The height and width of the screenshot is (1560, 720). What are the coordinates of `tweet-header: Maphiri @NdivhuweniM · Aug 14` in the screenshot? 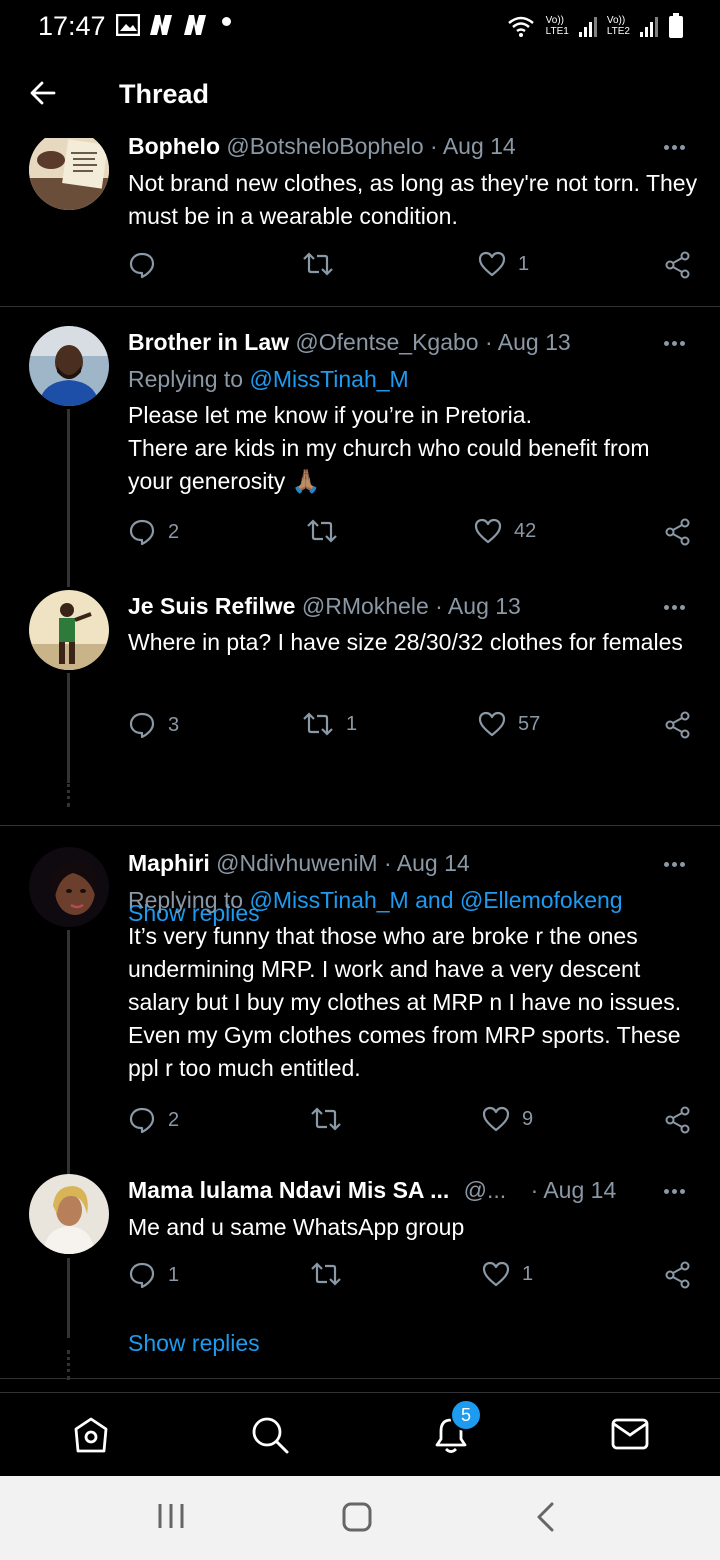 It's located at (299, 863).